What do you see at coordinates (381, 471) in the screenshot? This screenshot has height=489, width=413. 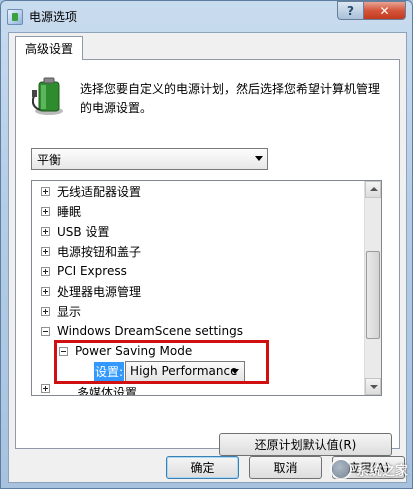 I see `watermark-text: 系统之家` at bounding box center [381, 471].